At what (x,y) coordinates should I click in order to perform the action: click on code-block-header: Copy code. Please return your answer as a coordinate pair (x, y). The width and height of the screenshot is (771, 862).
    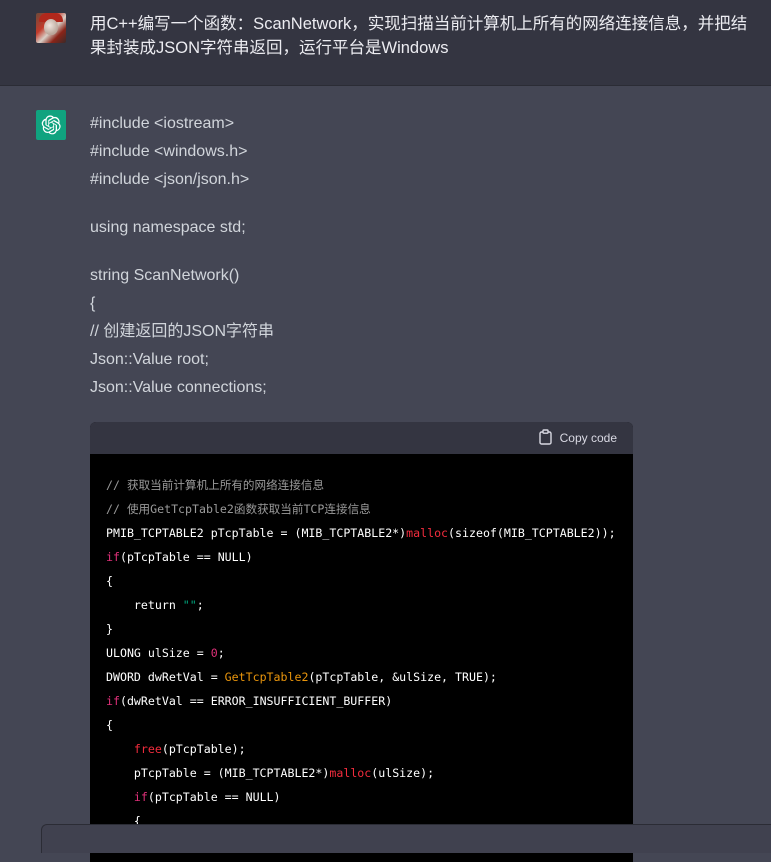
    Looking at the image, I should click on (361, 438).